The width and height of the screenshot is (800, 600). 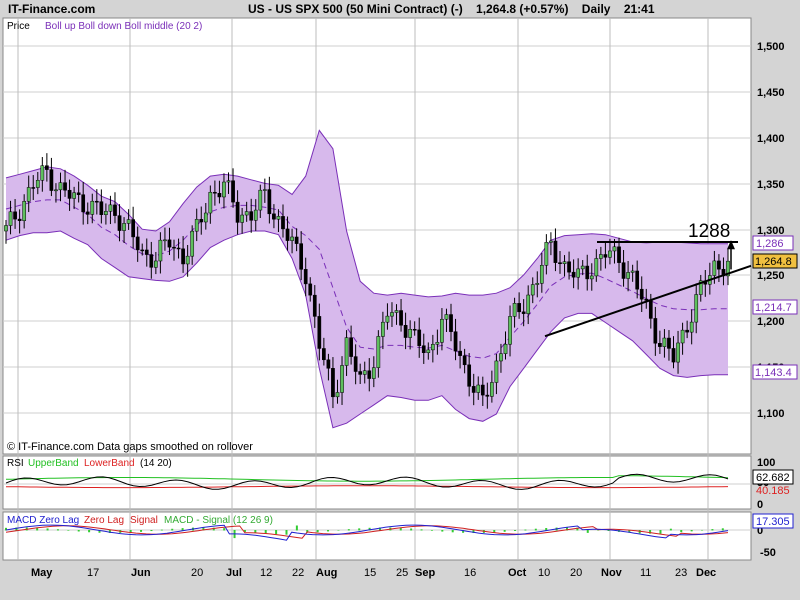 What do you see at coordinates (109, 463) in the screenshot?
I see `rsi-lower-legend: LowerBand` at bounding box center [109, 463].